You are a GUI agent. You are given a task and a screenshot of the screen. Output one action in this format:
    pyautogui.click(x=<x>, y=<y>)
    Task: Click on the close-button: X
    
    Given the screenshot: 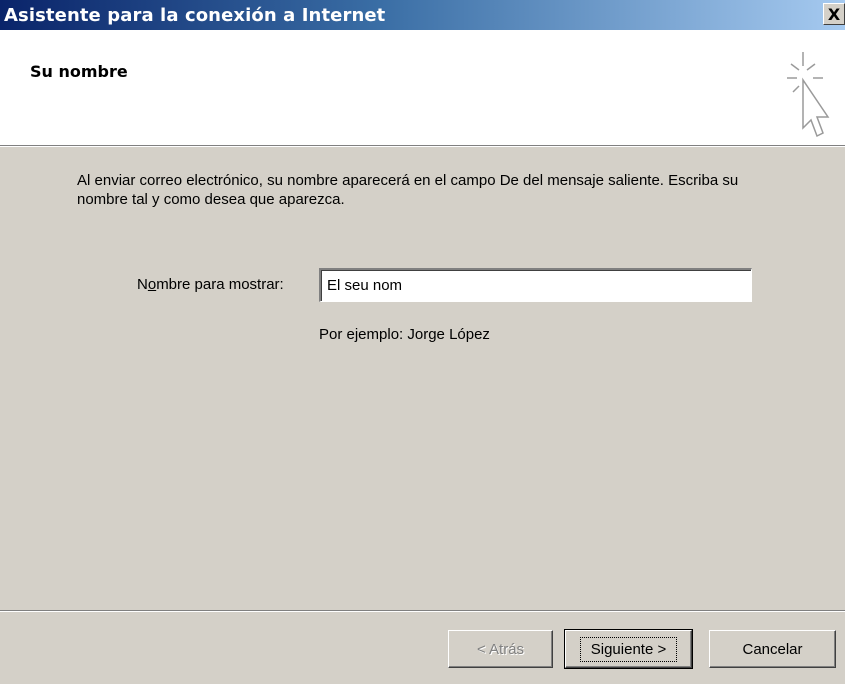 What is the action you would take?
    pyautogui.click(x=834, y=14)
    